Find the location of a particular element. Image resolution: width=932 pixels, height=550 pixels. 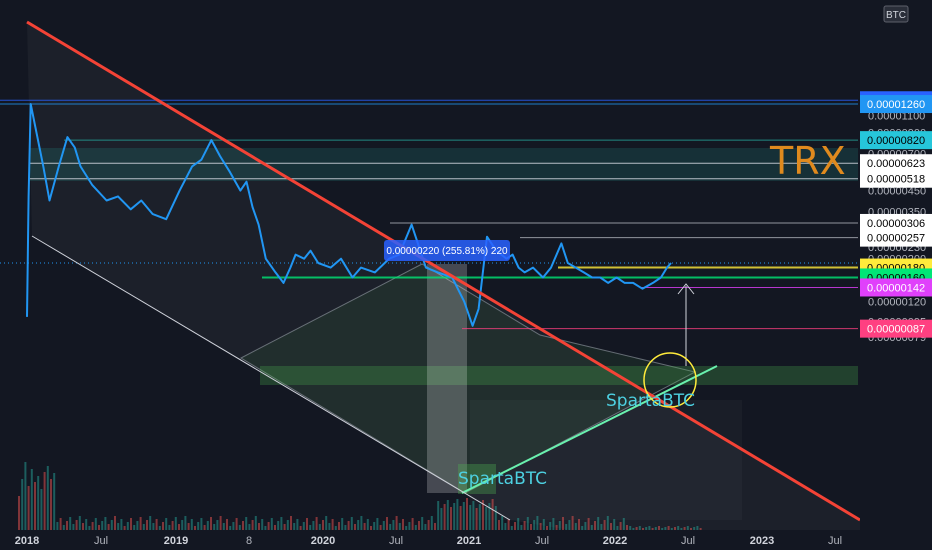

currency-badge: BTC is located at coordinates (896, 15).